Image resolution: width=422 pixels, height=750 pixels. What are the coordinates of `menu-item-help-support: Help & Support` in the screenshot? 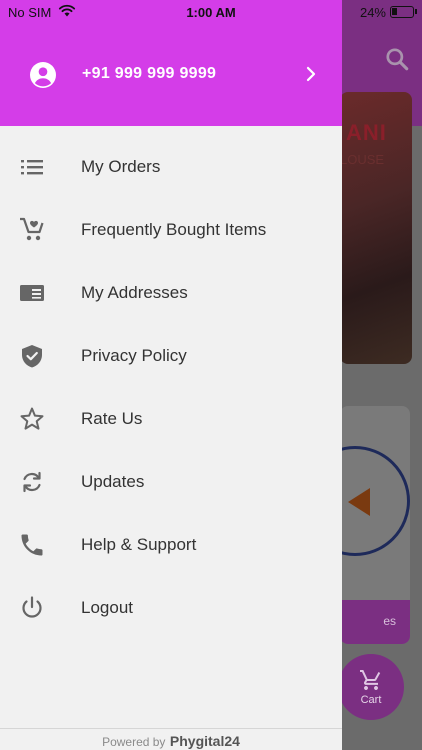 It's located at (171, 545).